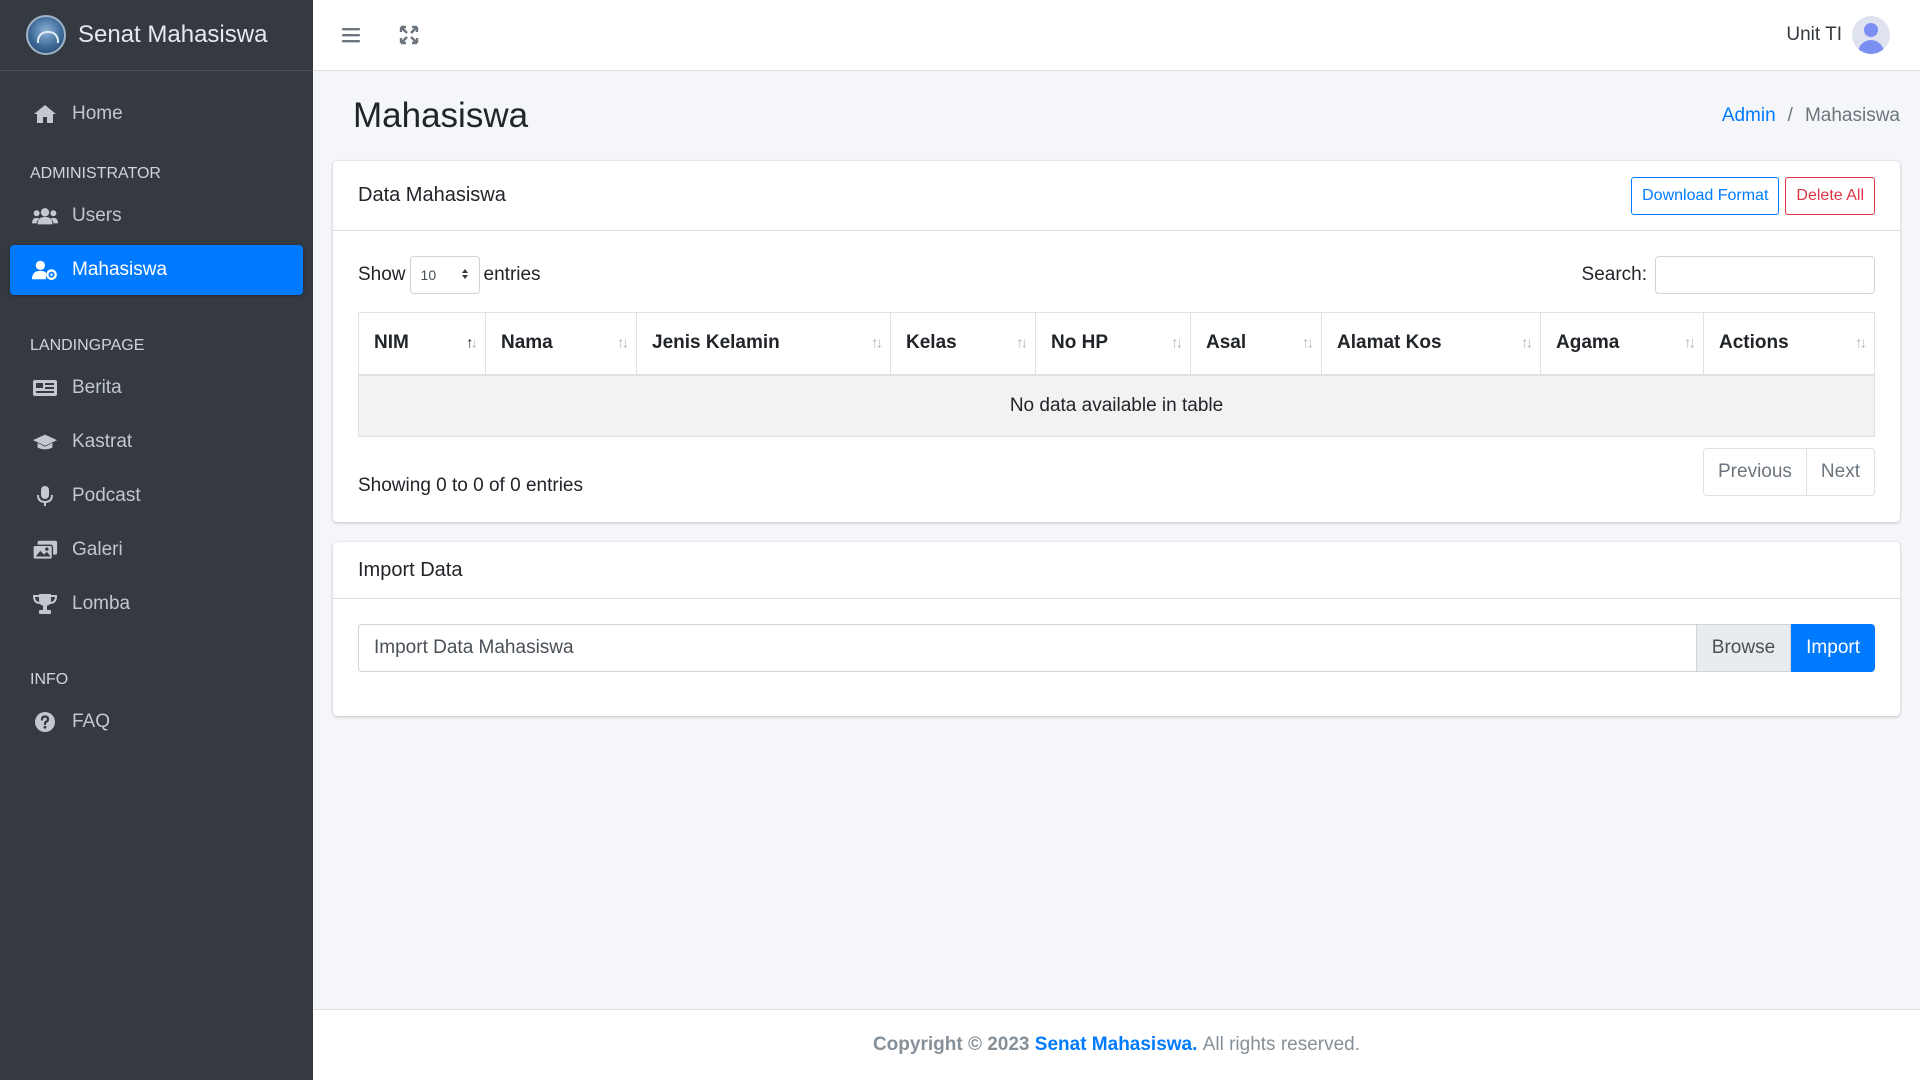 This screenshot has width=1920, height=1080. What do you see at coordinates (512, 274) in the screenshot?
I see `entries-label: entries` at bounding box center [512, 274].